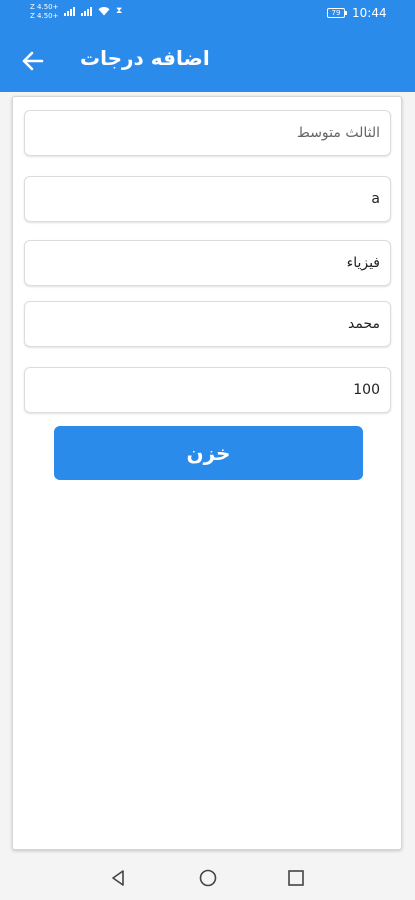  I want to click on section-field, so click(207, 199).